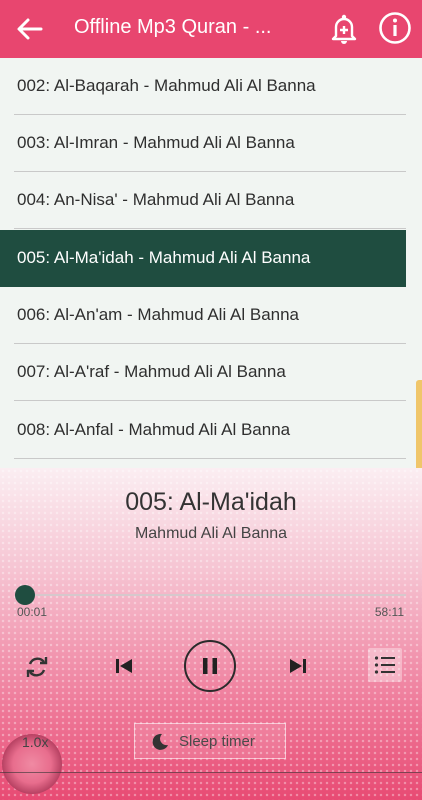 Image resolution: width=422 pixels, height=800 pixels. Describe the element at coordinates (298, 666) in the screenshot. I see `next-icon` at that location.